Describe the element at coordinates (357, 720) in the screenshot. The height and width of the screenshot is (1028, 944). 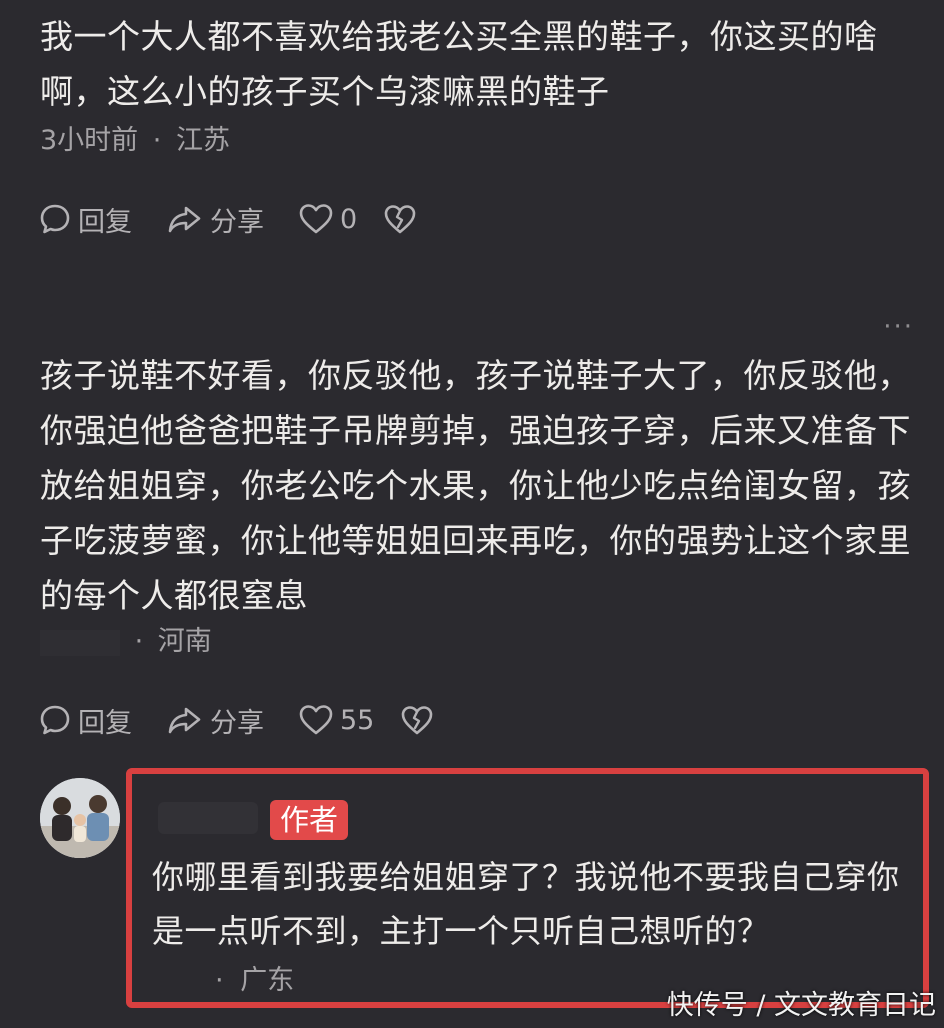
I see `like-count: 55` at that location.